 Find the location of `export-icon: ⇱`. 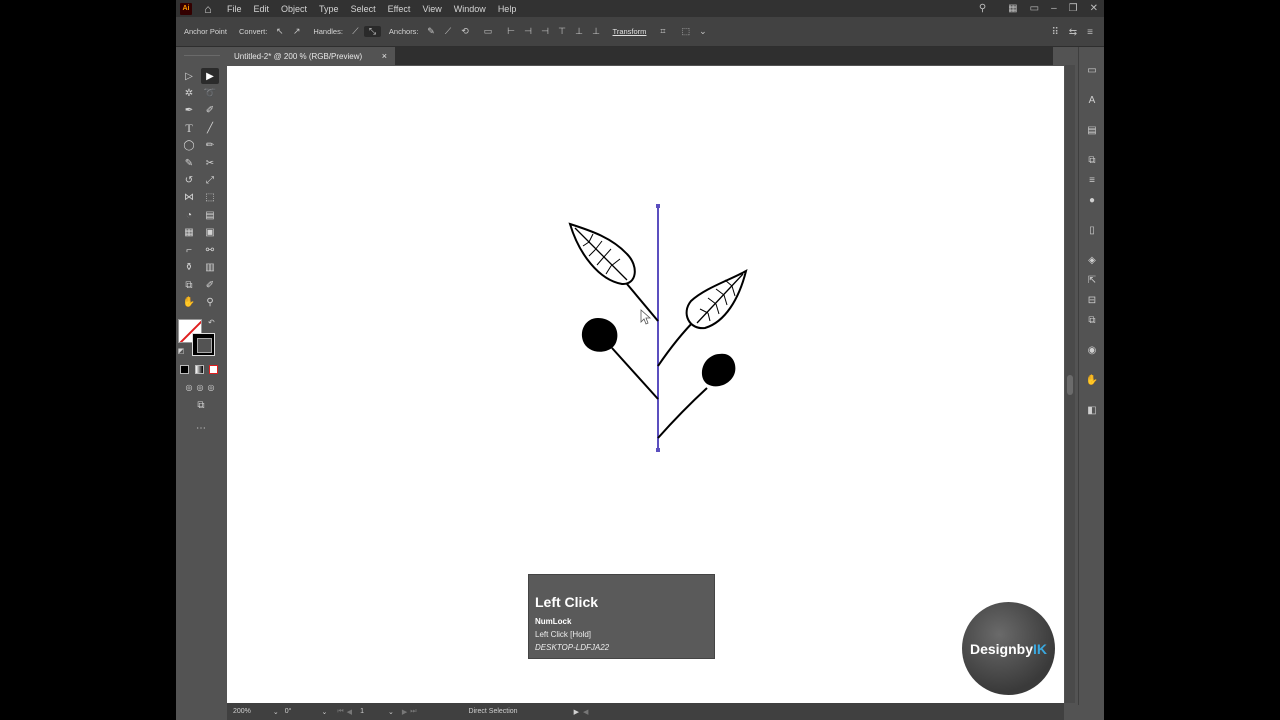

export-icon: ⇱ is located at coordinates (1092, 280).